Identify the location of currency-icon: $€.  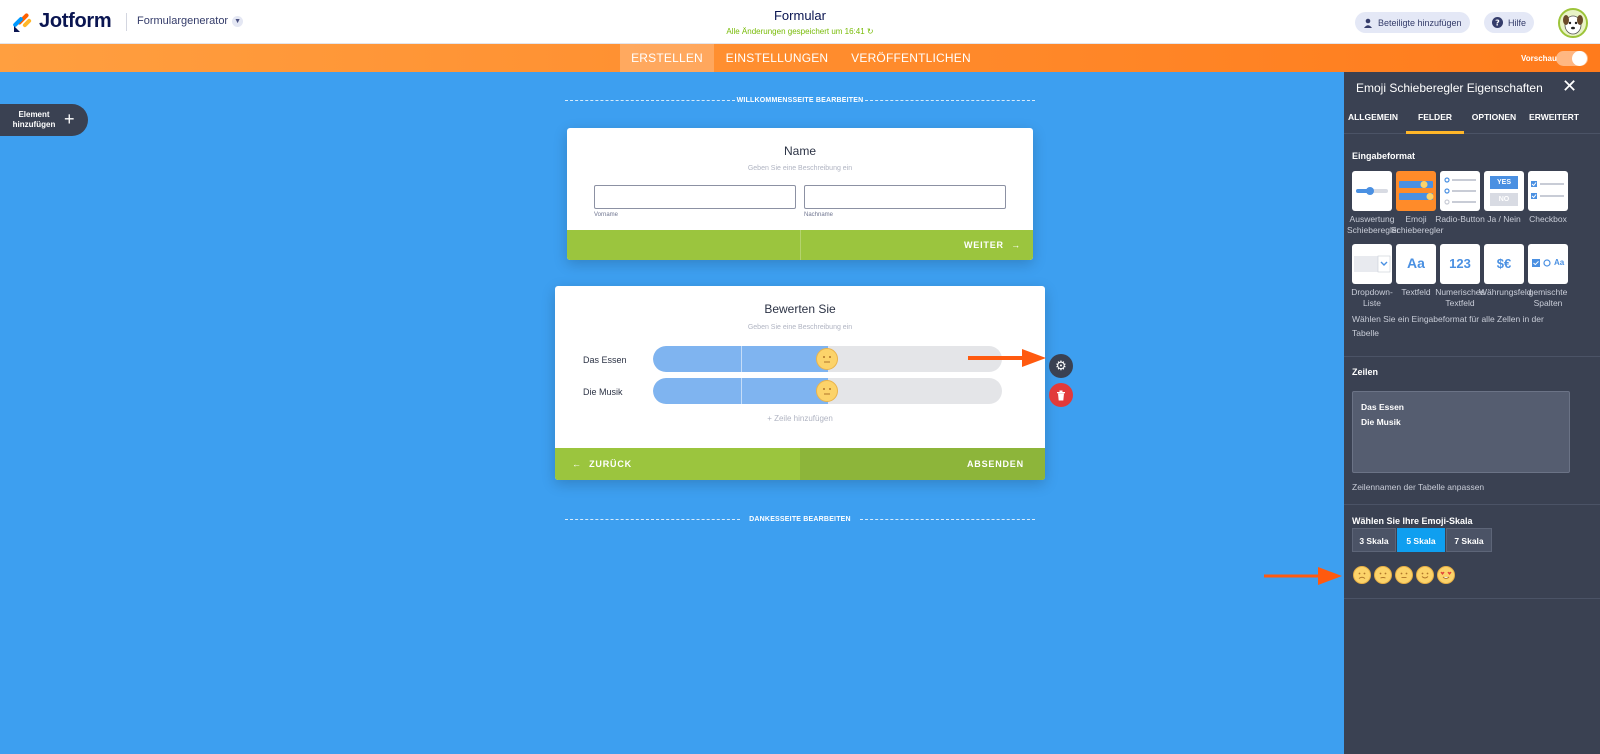
(1504, 263).